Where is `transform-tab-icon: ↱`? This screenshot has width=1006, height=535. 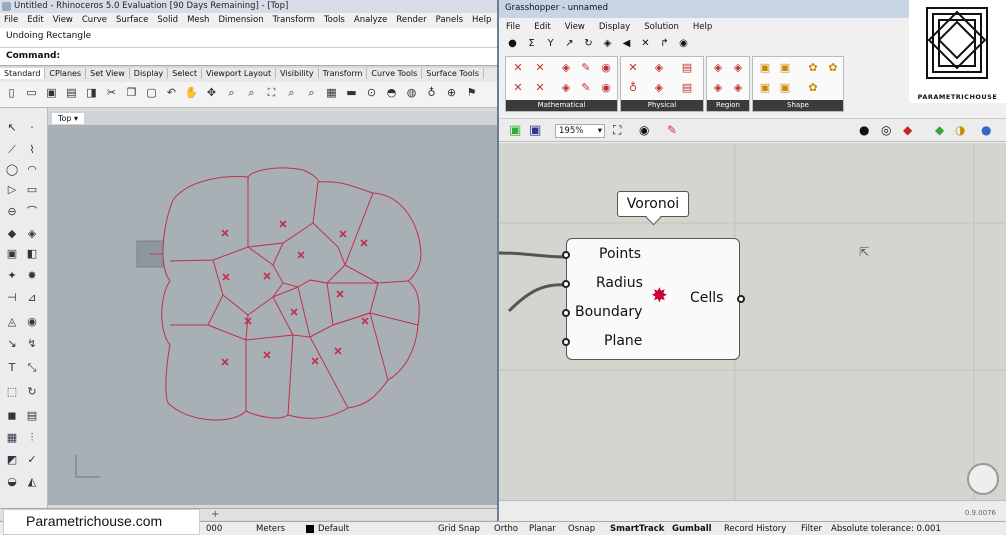
transform-tab-icon: ↱ is located at coordinates (664, 43).